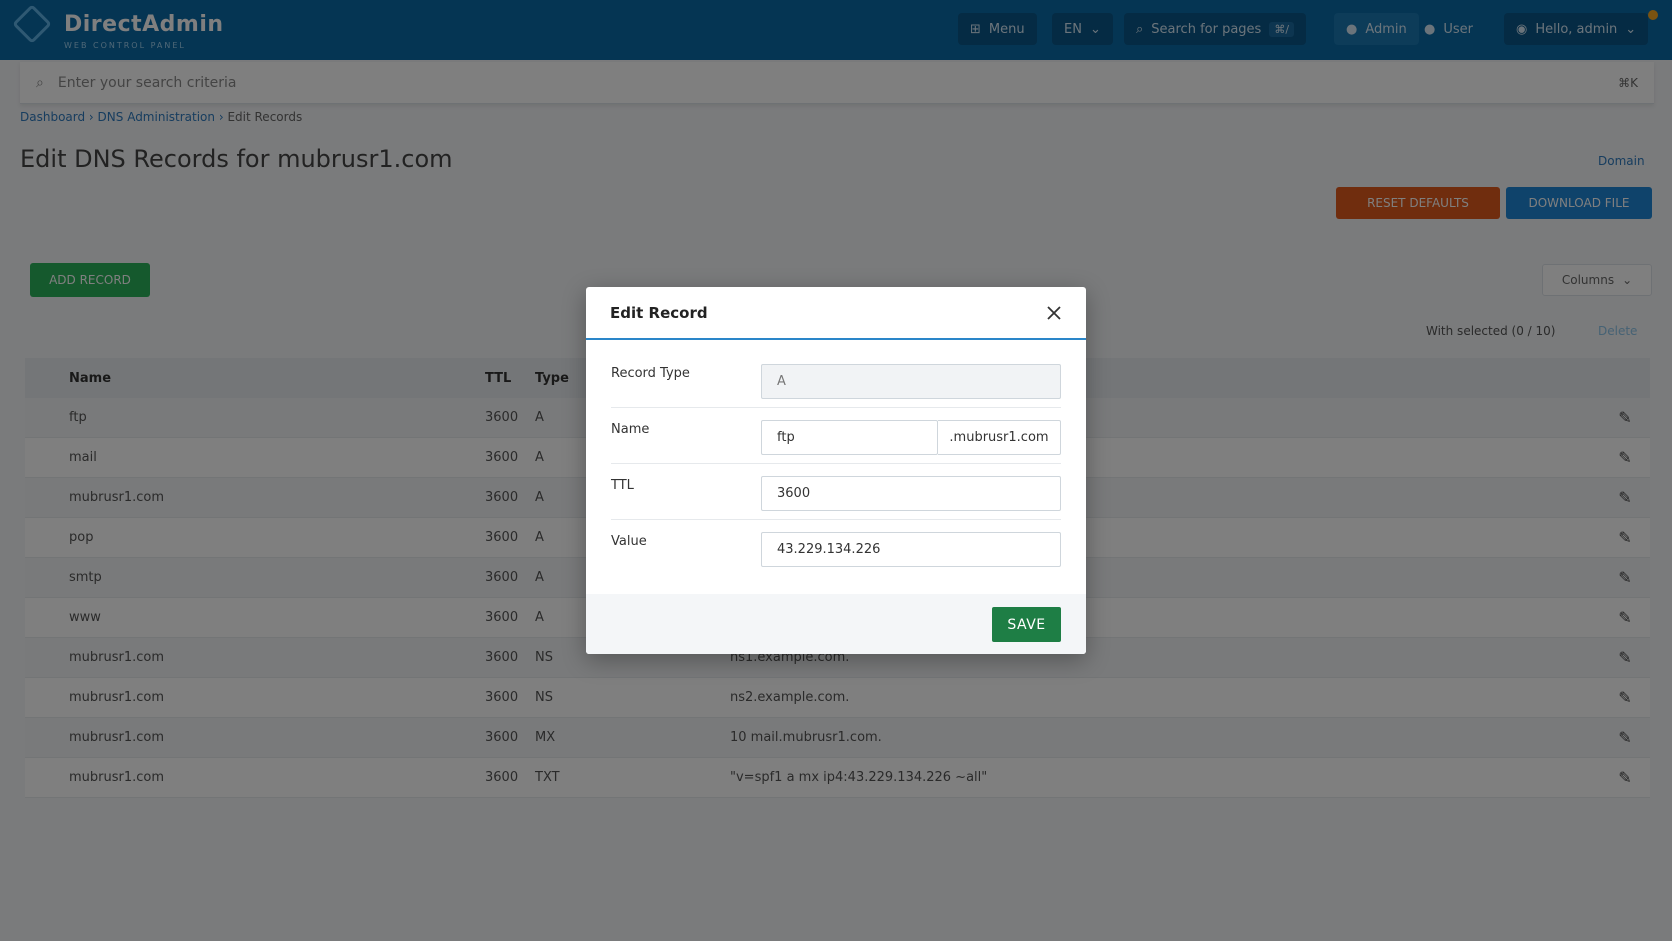  I want to click on ttl-label: TTL, so click(622, 485).